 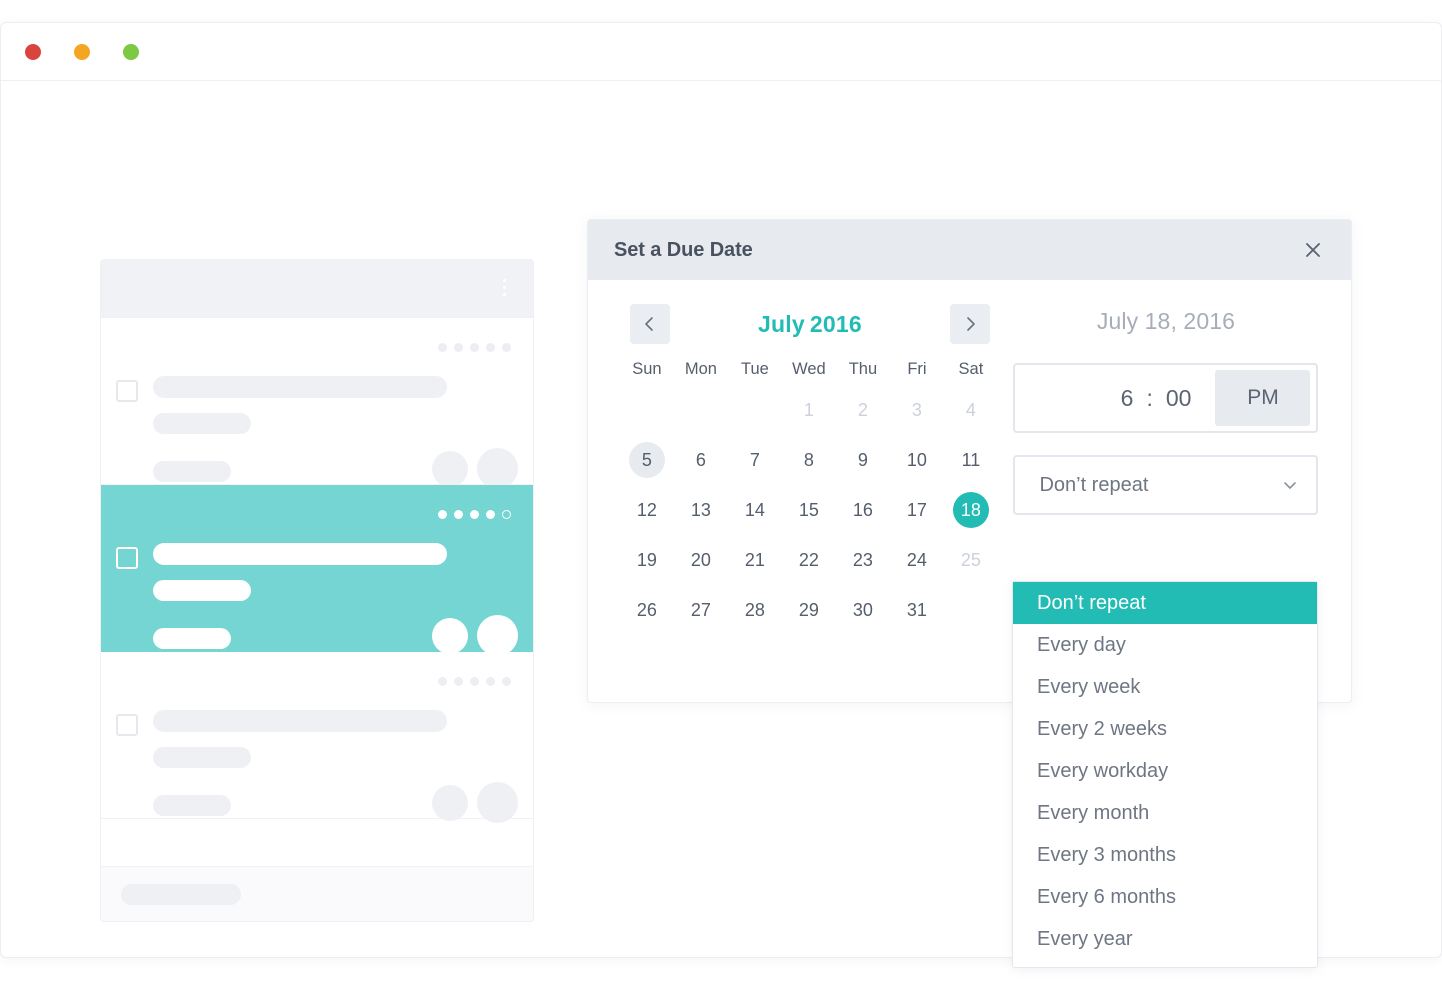 What do you see at coordinates (1165, 771) in the screenshot?
I see `repeat-option-4: Every workday` at bounding box center [1165, 771].